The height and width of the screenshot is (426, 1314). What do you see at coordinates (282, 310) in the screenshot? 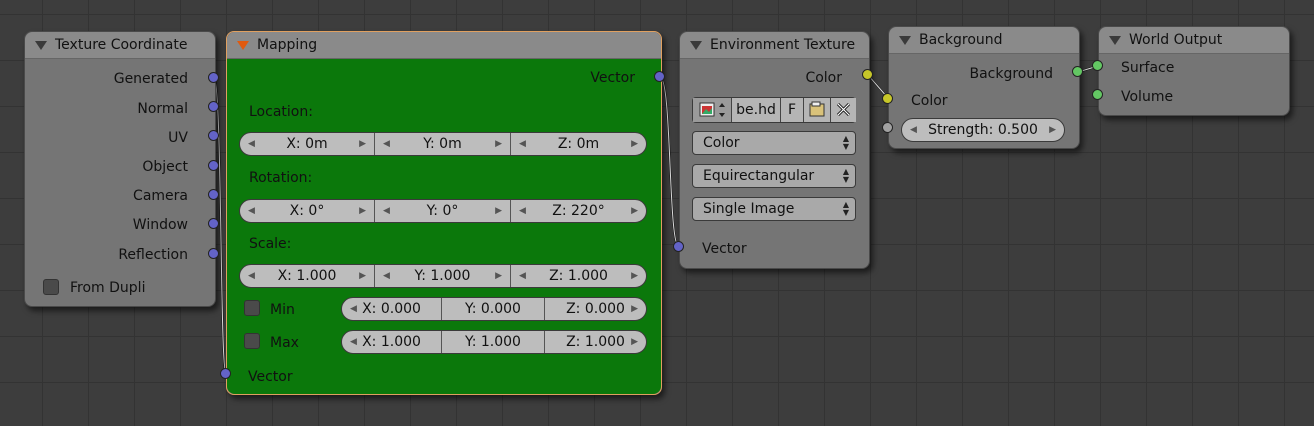
I see `min-label: Min` at bounding box center [282, 310].